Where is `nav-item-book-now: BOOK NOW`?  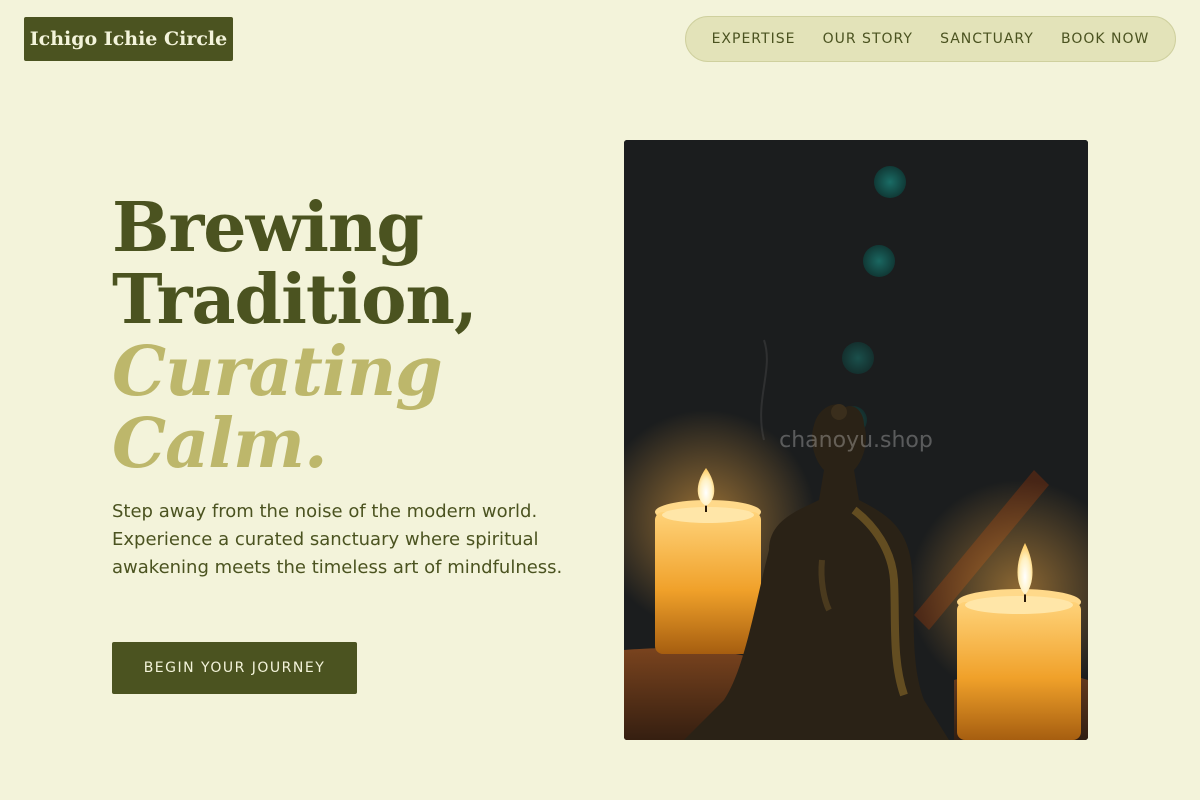
nav-item-book-now: BOOK NOW is located at coordinates (1105, 39).